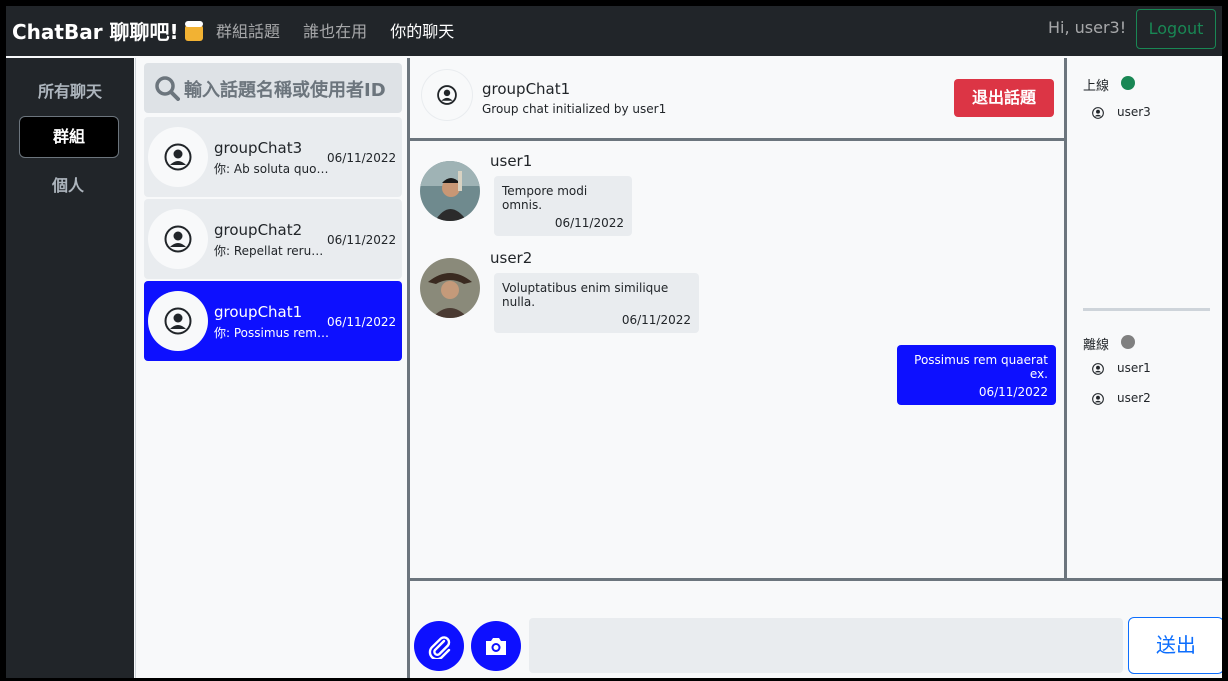 Image resolution: width=1228 pixels, height=681 pixels. What do you see at coordinates (68, 186) in the screenshot?
I see `filter-personal-button: 個人` at bounding box center [68, 186].